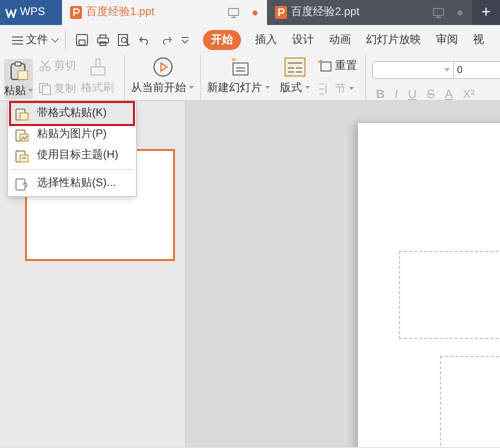 This screenshot has height=448, width=500. I want to click on app-logo-tab: WPS, so click(31, 12).